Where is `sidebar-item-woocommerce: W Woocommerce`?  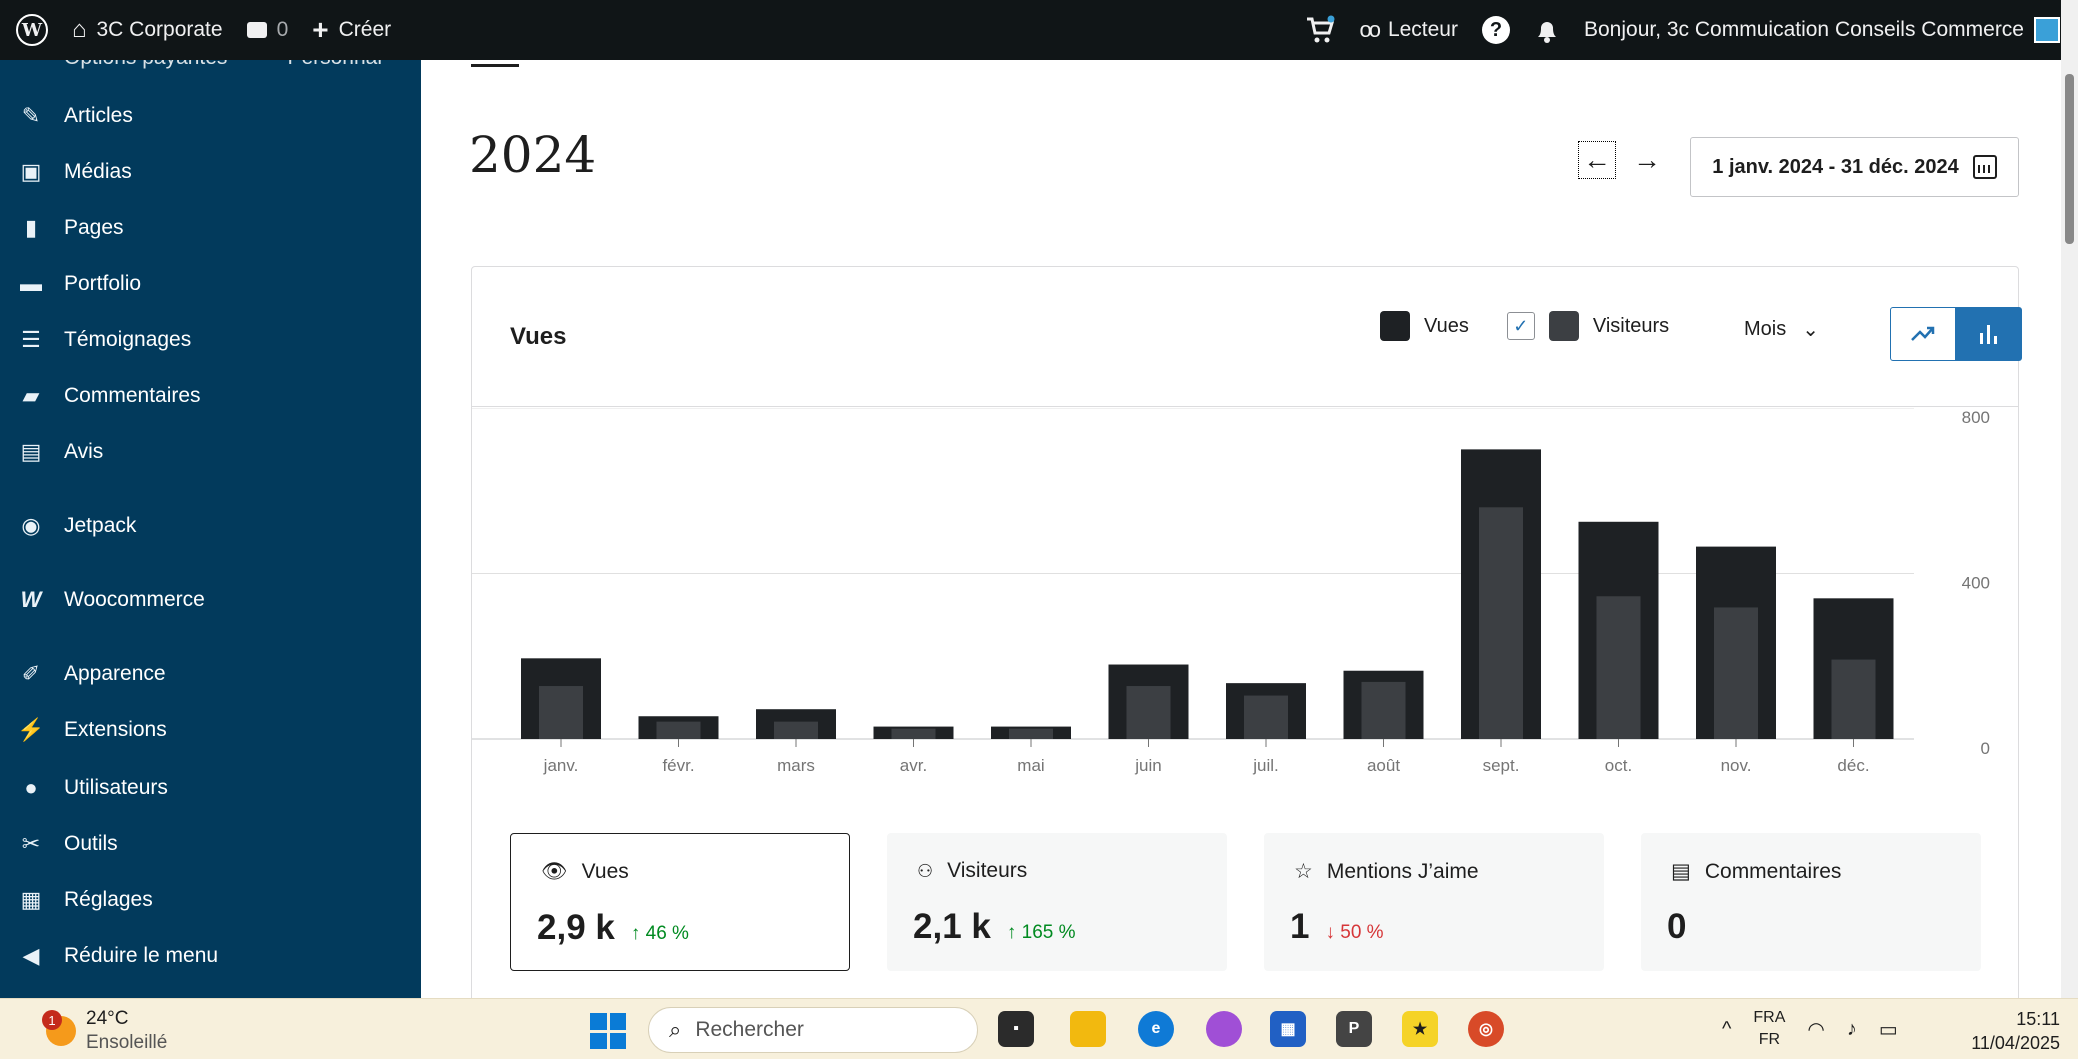 sidebar-item-woocommerce: W Woocommerce is located at coordinates (210, 600).